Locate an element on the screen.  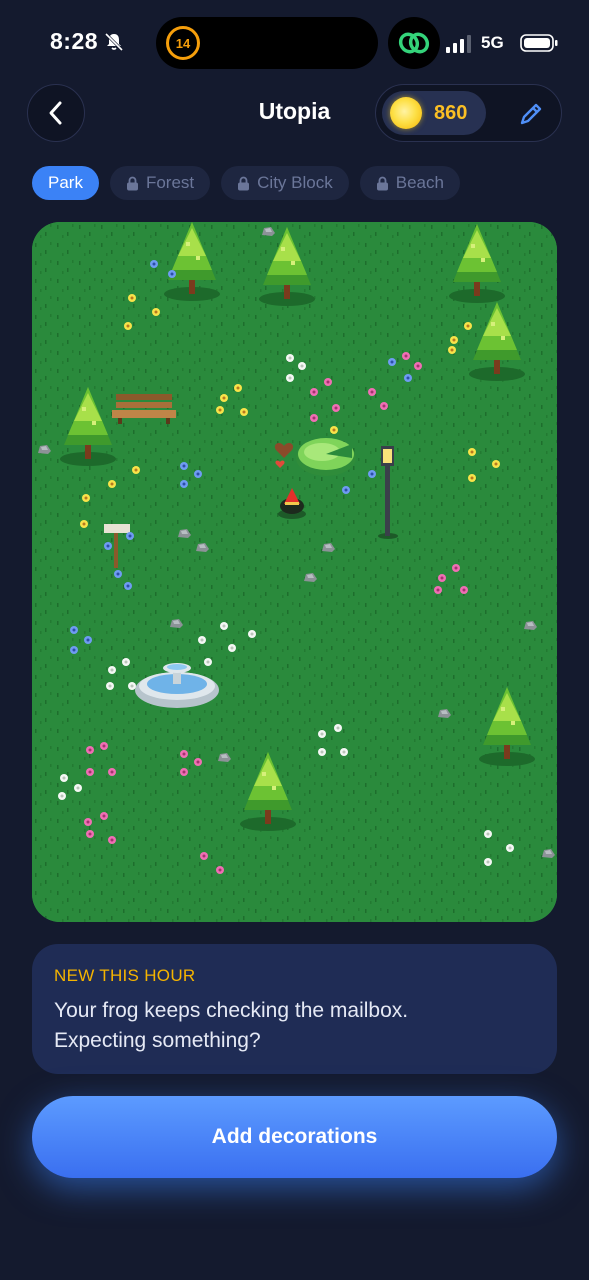
tab-city-block: City Block is located at coordinates (285, 183).